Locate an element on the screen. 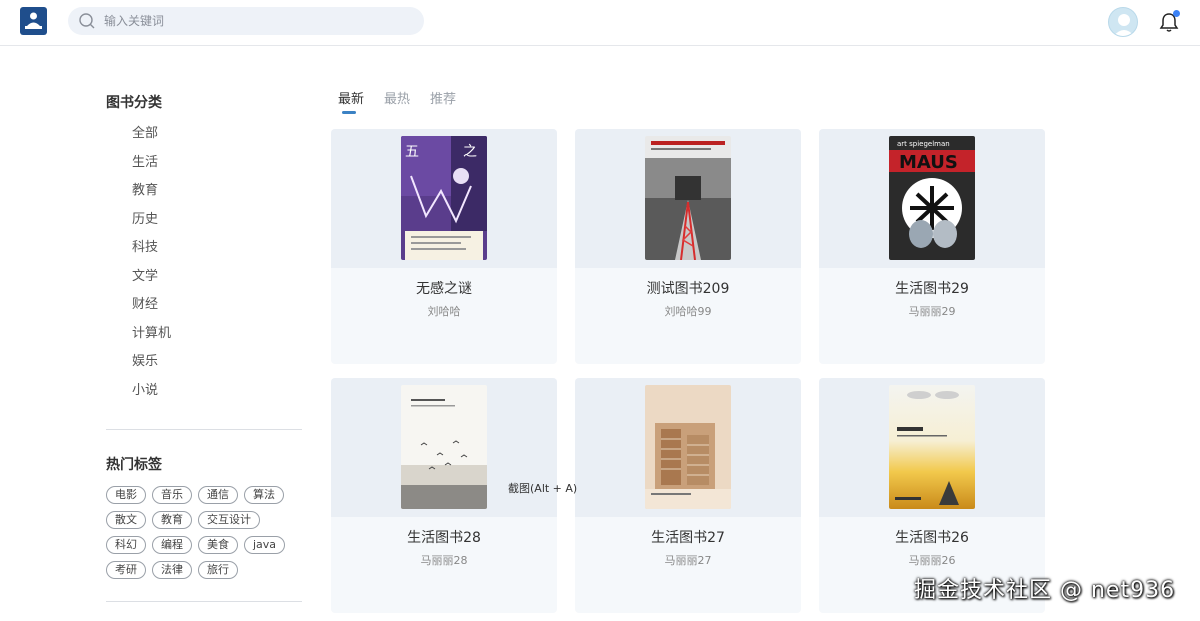  tag-chip: 交互设计 is located at coordinates (229, 520).